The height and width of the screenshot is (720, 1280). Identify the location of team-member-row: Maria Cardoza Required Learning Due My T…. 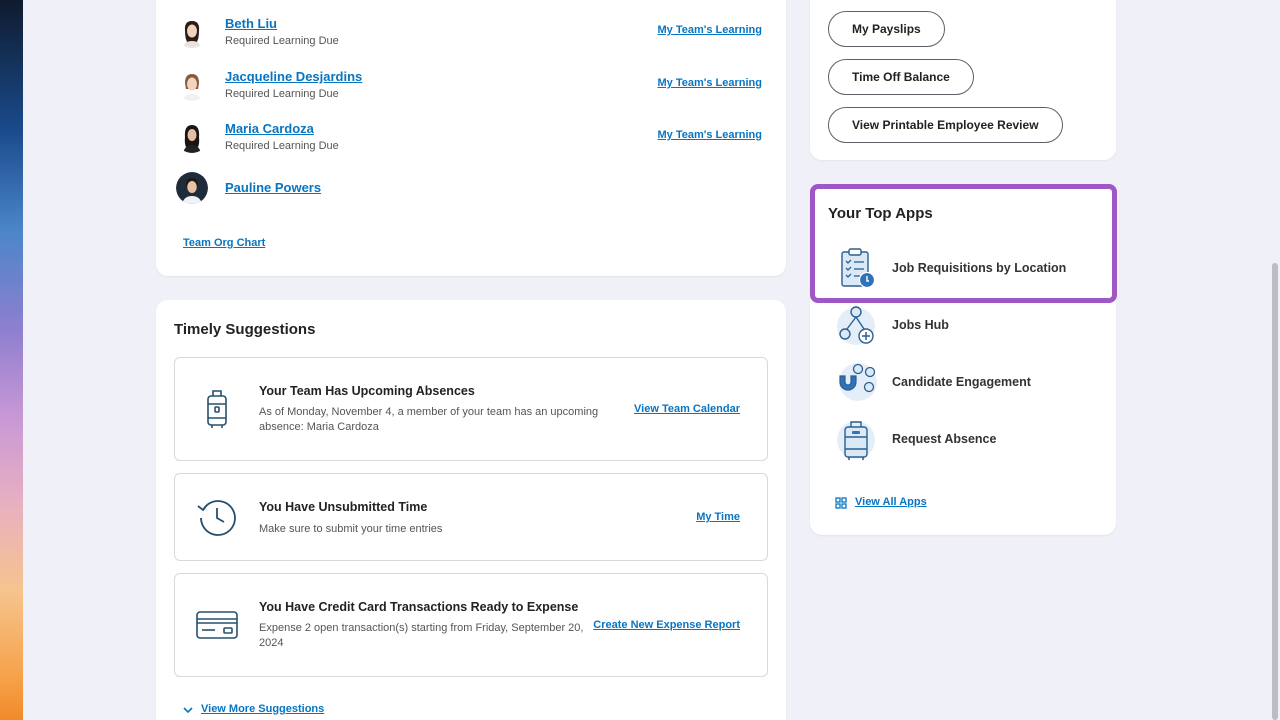
(471, 141).